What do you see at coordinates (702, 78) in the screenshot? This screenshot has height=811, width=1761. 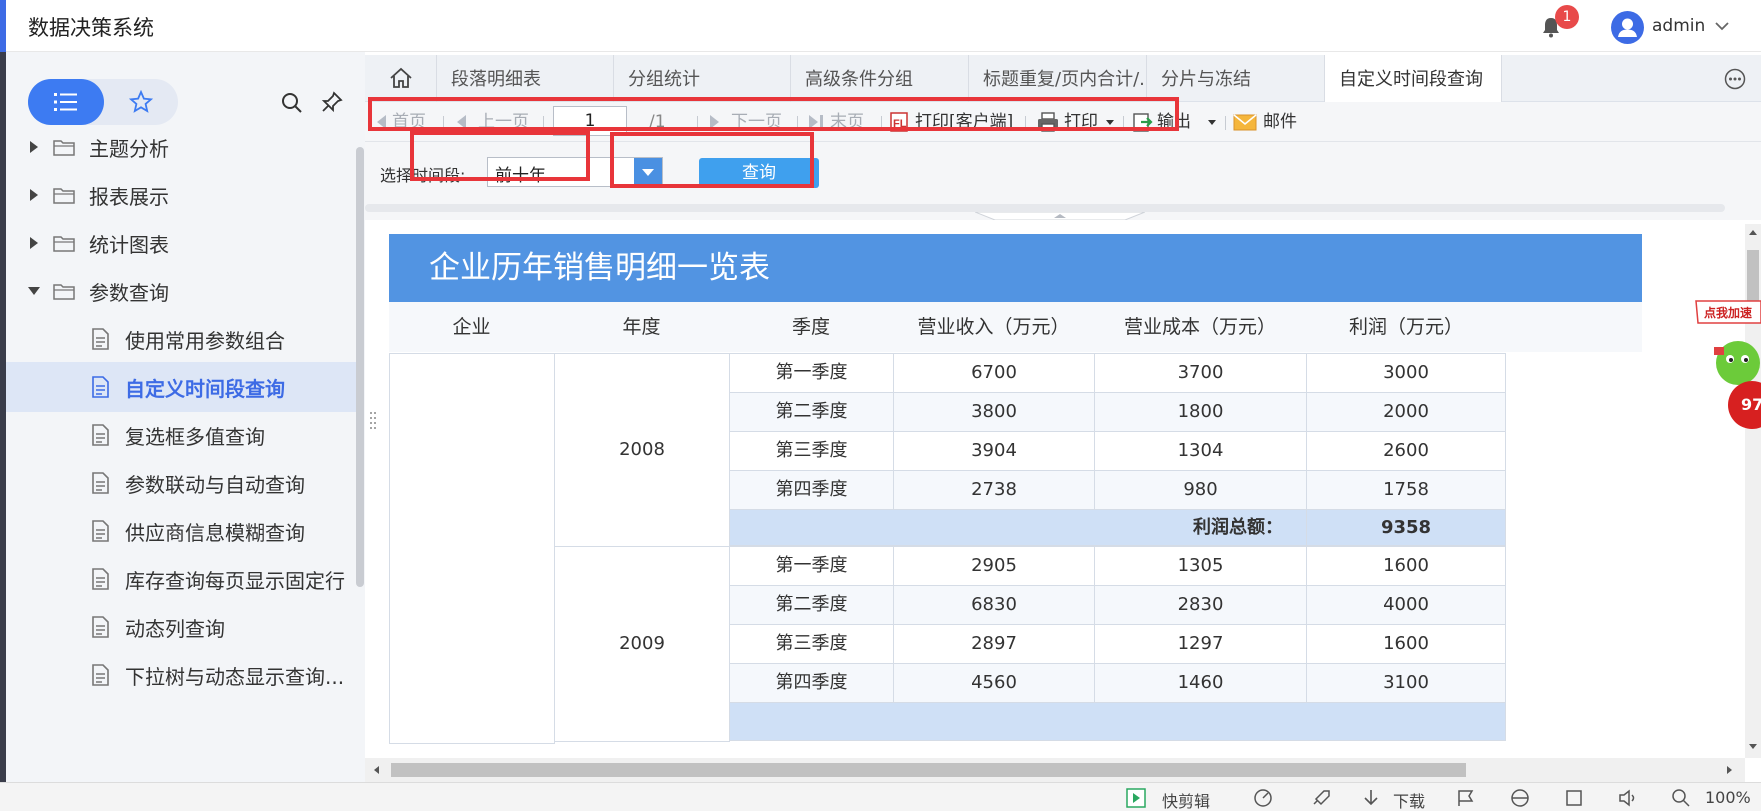 I see `tab-group-stats: 分组统计` at bounding box center [702, 78].